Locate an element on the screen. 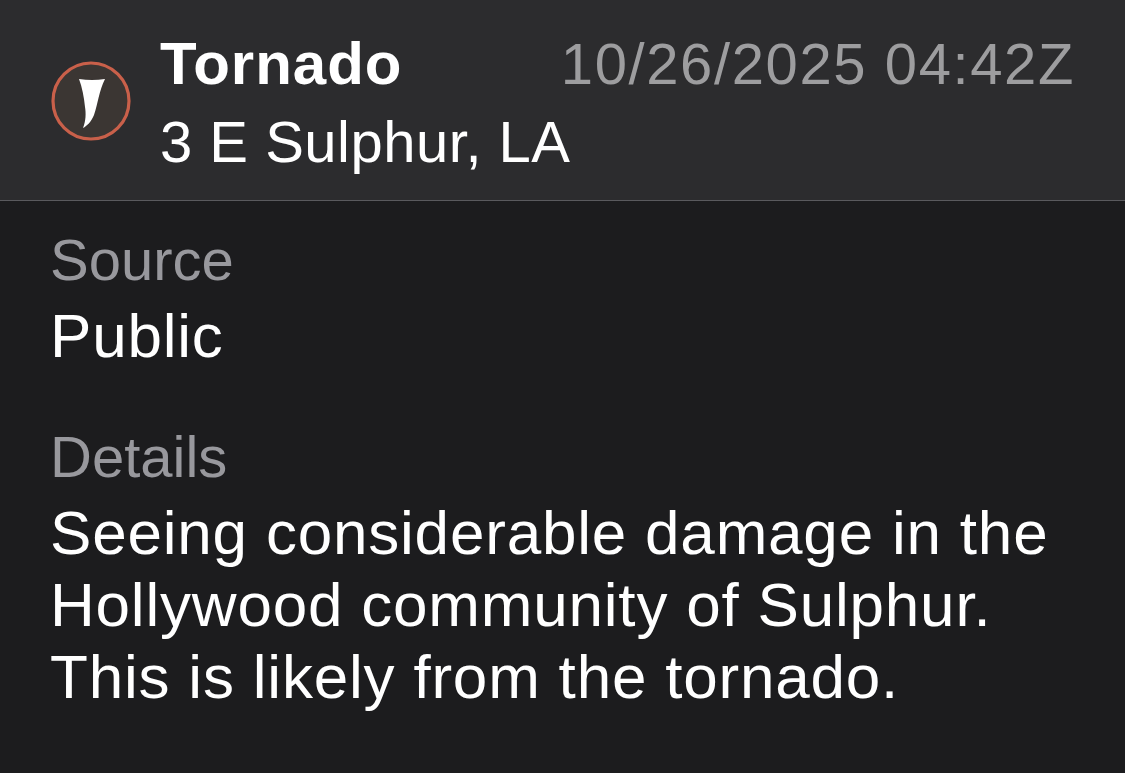  field-label: Source is located at coordinates (142, 260).